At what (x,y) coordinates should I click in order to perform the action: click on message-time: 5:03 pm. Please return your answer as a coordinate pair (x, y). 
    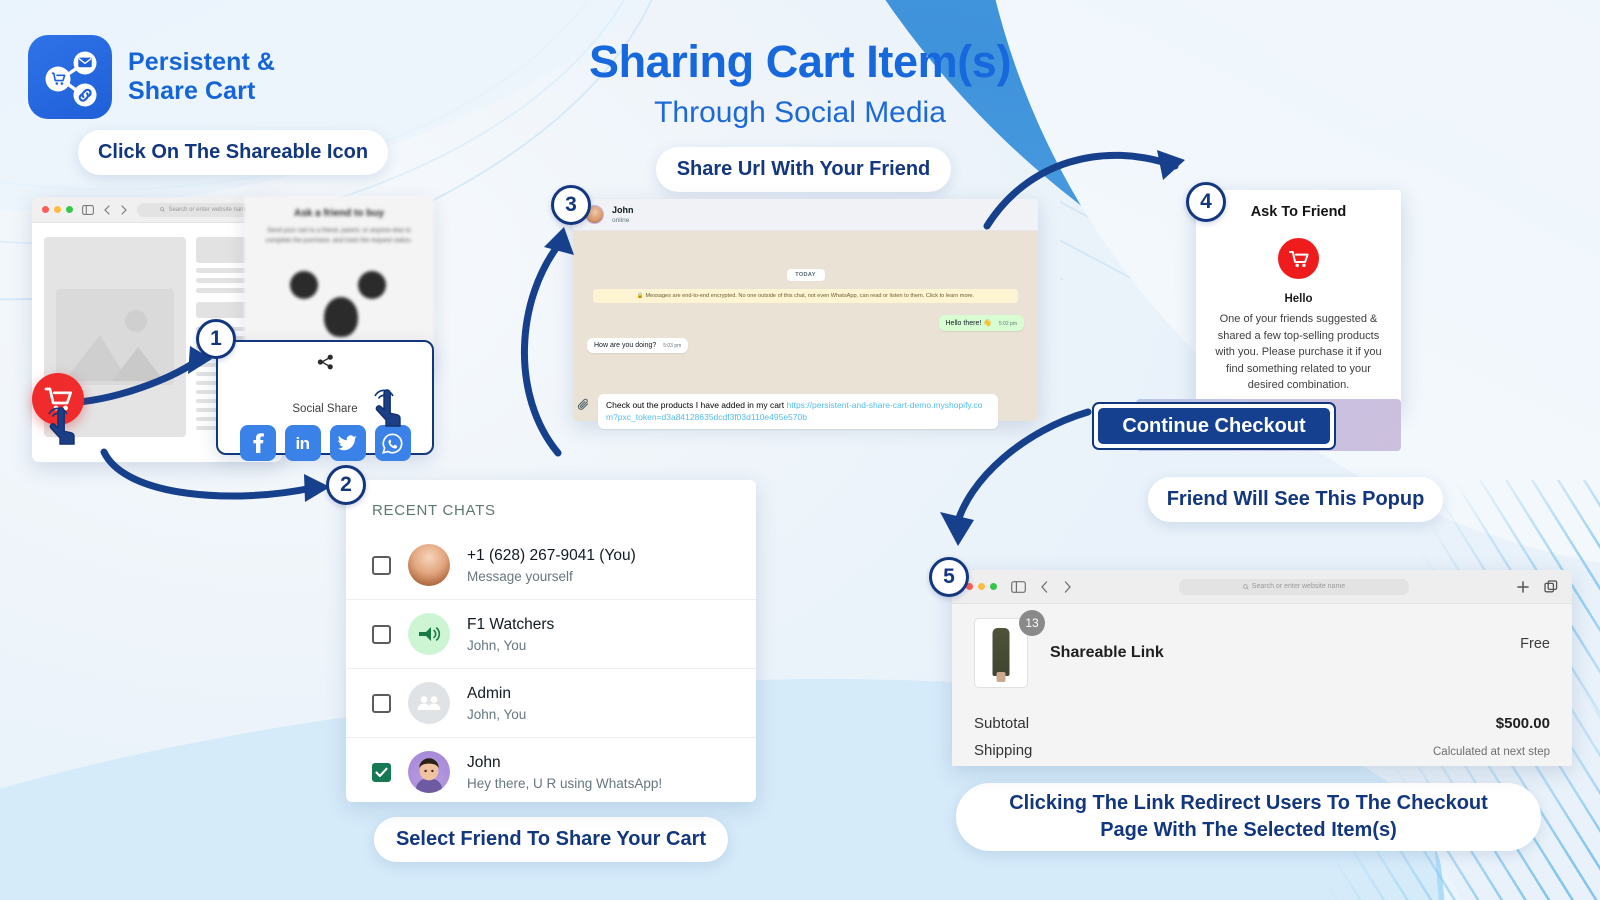
    Looking at the image, I should click on (672, 346).